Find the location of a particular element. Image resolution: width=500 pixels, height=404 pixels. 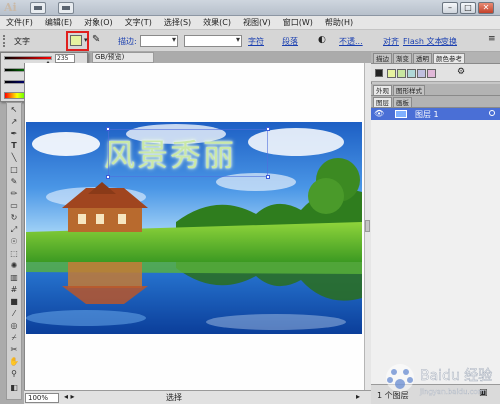

direct-select-tool-icon: ↗ is located at coordinates (14, 122).